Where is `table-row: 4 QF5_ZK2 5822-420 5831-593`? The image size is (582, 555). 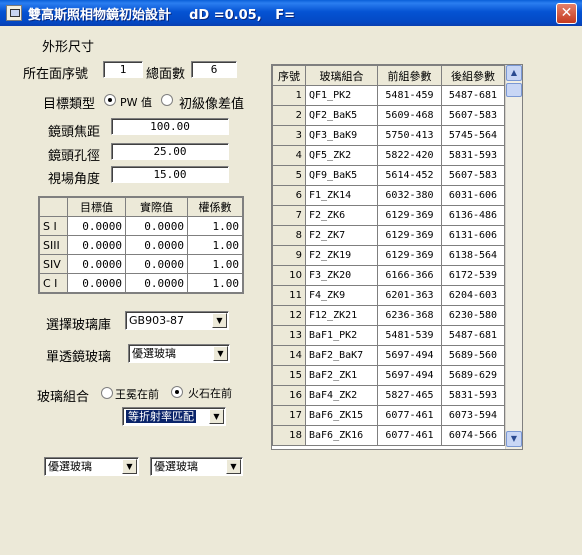
table-row: 4 QF5_ZK2 5822-420 5831-593 is located at coordinates (388, 155).